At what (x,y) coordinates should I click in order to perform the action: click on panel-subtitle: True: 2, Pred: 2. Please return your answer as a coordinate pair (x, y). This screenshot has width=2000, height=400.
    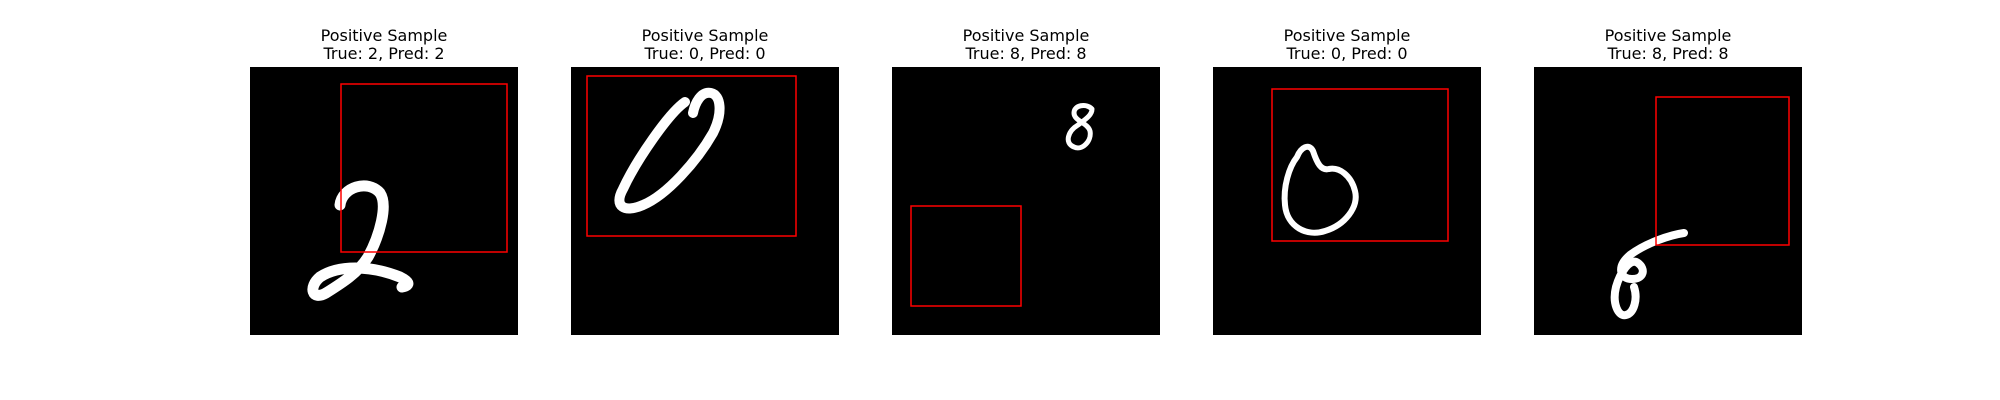
    Looking at the image, I should click on (384, 53).